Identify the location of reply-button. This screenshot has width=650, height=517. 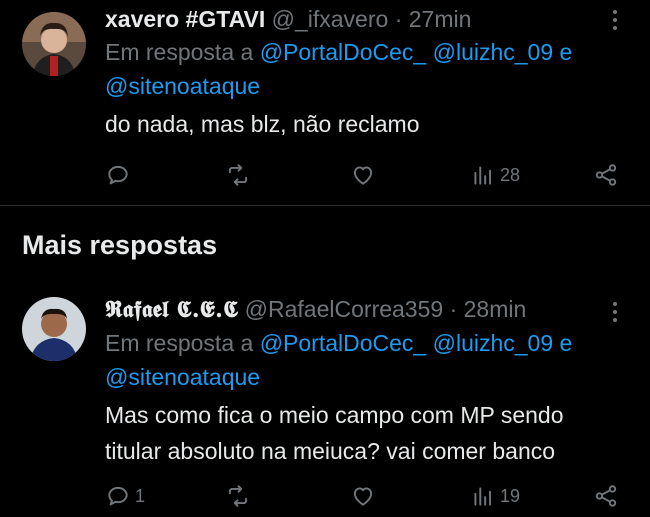
(120, 175).